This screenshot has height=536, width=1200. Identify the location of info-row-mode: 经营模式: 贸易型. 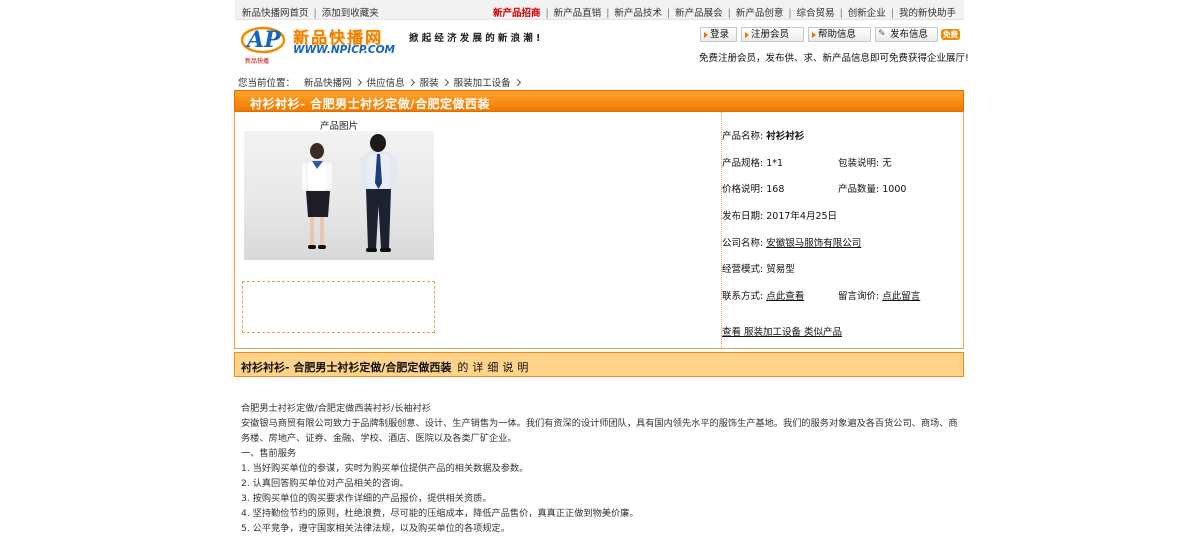
(758, 269).